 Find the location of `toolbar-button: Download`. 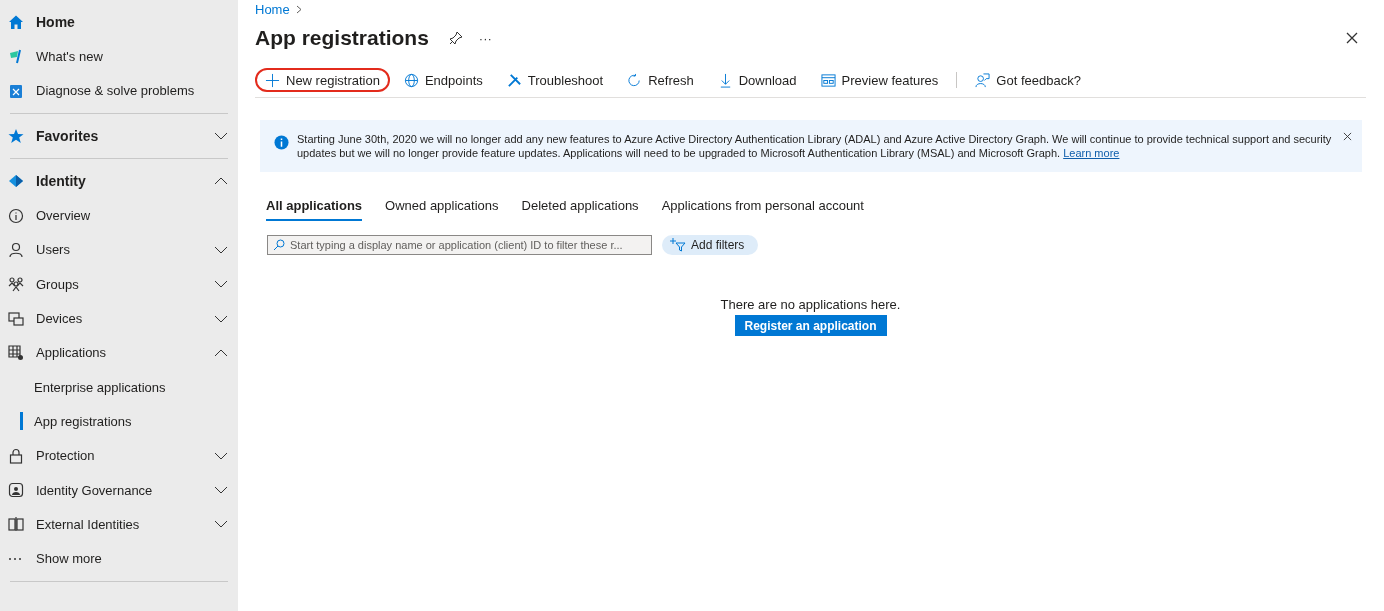

toolbar-button: Download is located at coordinates (757, 80).